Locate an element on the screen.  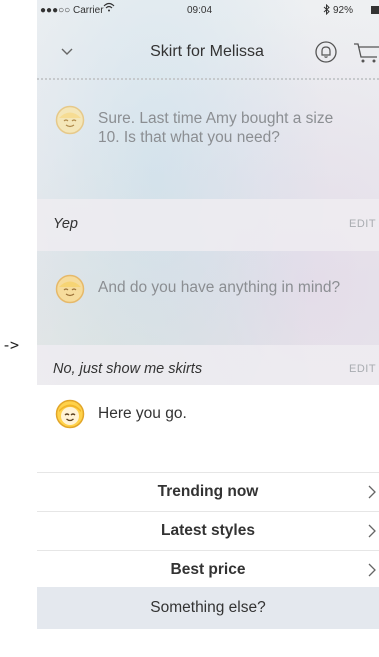
option-label: Best price is located at coordinates (208, 569).